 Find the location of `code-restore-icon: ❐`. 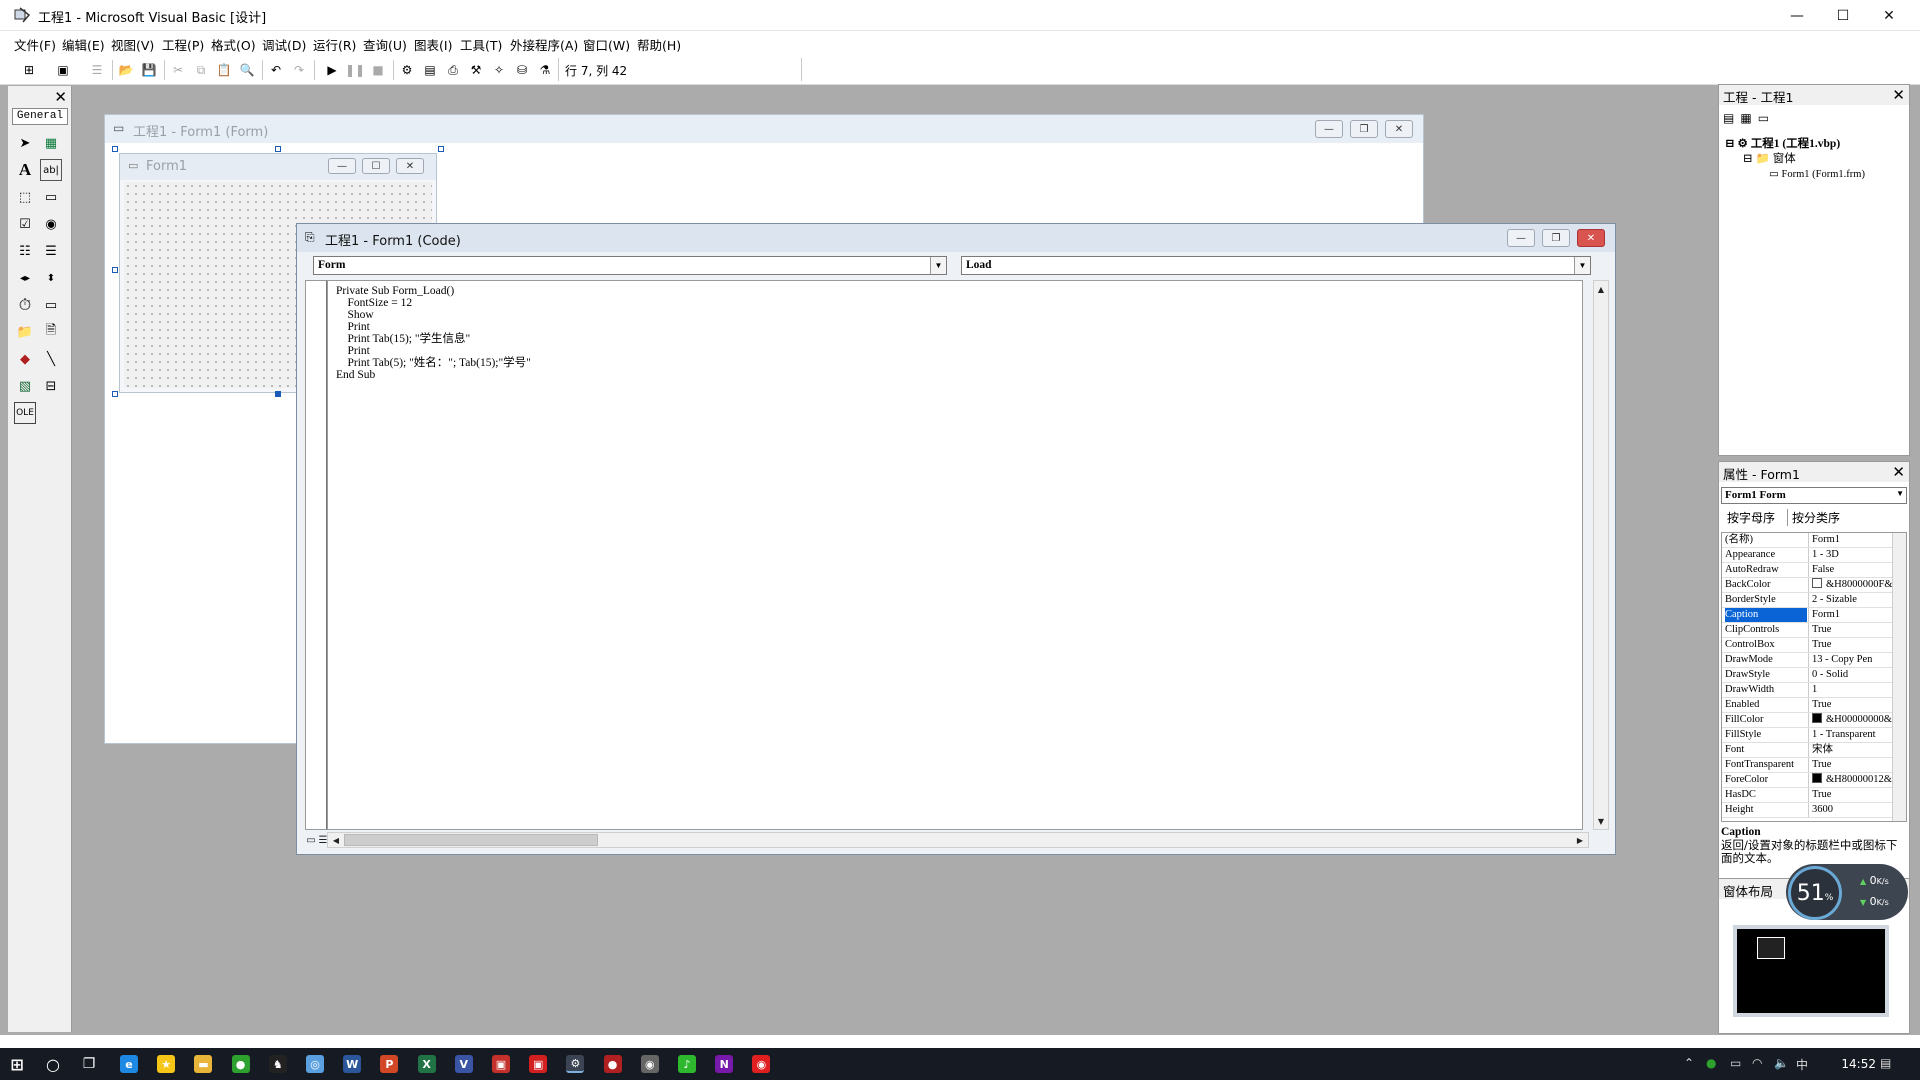

code-restore-icon: ❐ is located at coordinates (1556, 238).